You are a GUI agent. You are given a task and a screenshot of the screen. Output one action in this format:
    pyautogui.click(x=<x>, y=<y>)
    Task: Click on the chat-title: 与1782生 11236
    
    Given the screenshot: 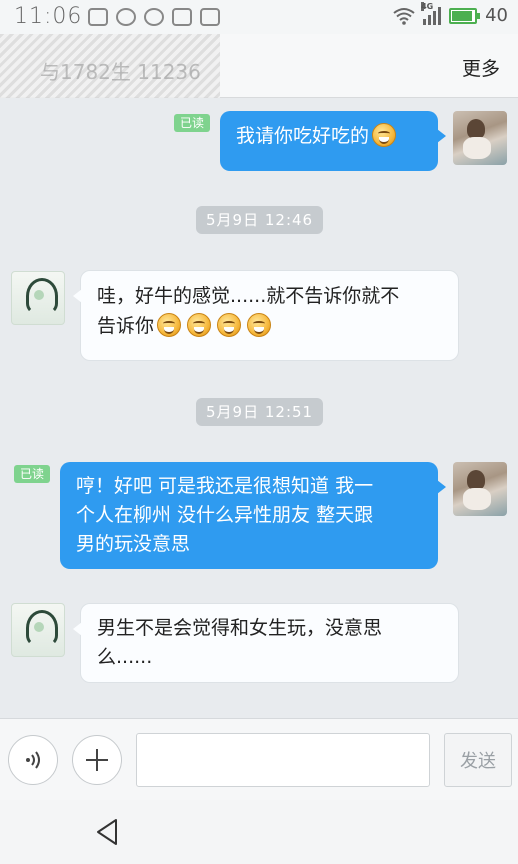 What is the action you would take?
    pyautogui.click(x=120, y=72)
    